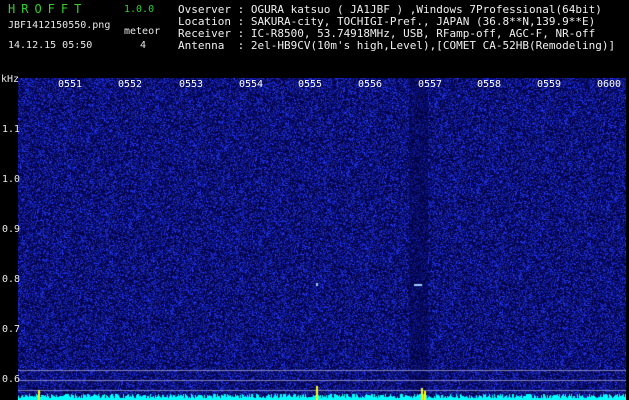 The height and width of the screenshot is (400, 629). Describe the element at coordinates (11, 329) in the screenshot. I see `freq-label: 0.7` at that location.